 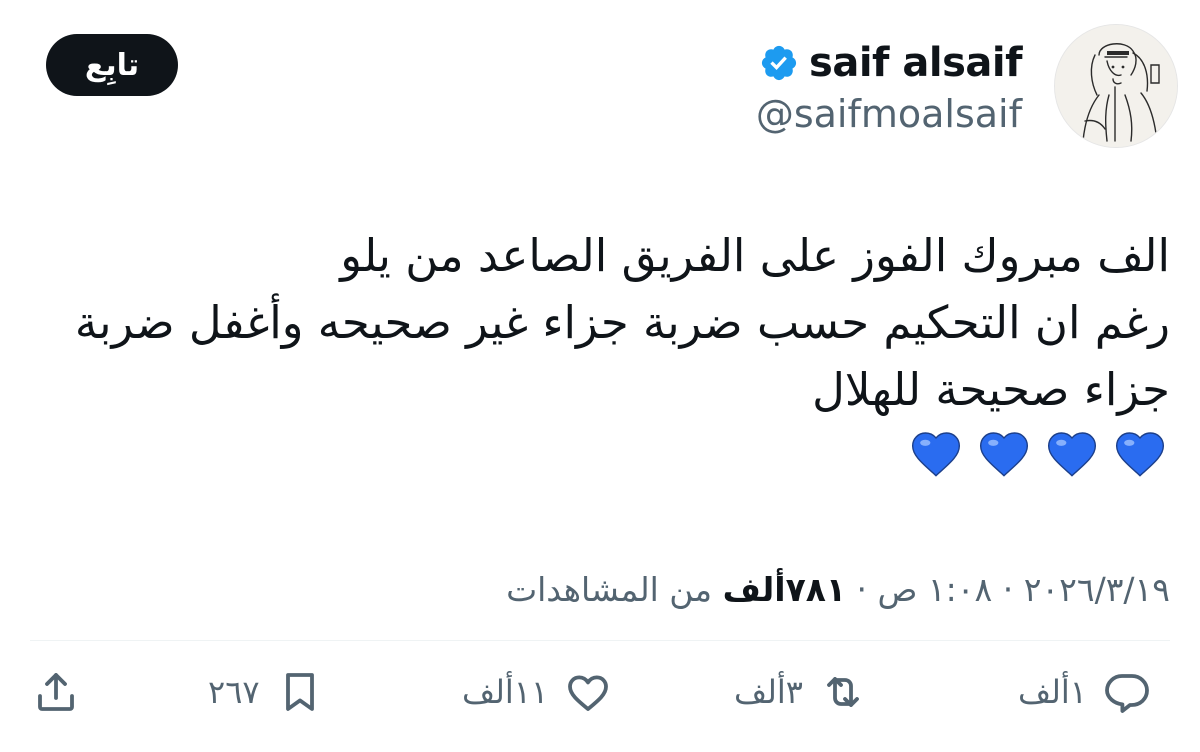 I want to click on like-button: ١١ألف, so click(x=537, y=692).